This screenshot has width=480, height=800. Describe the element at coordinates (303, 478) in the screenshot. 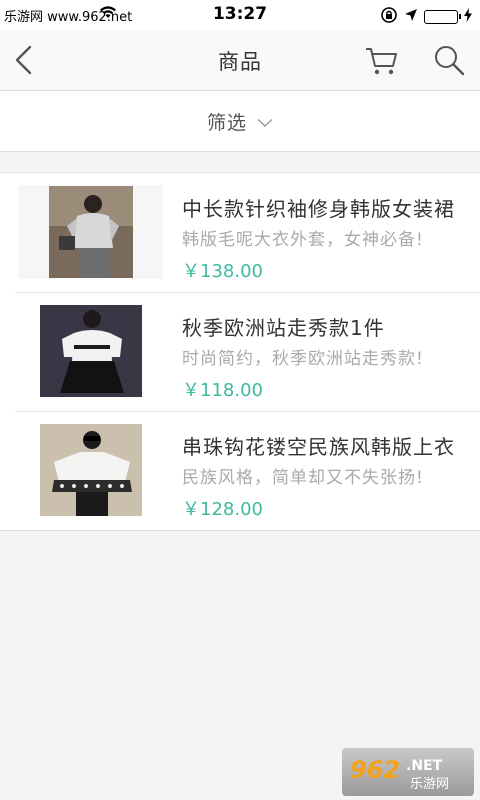

I see `product-subtitle: 民族风格，简单却又不失张扬!` at that location.